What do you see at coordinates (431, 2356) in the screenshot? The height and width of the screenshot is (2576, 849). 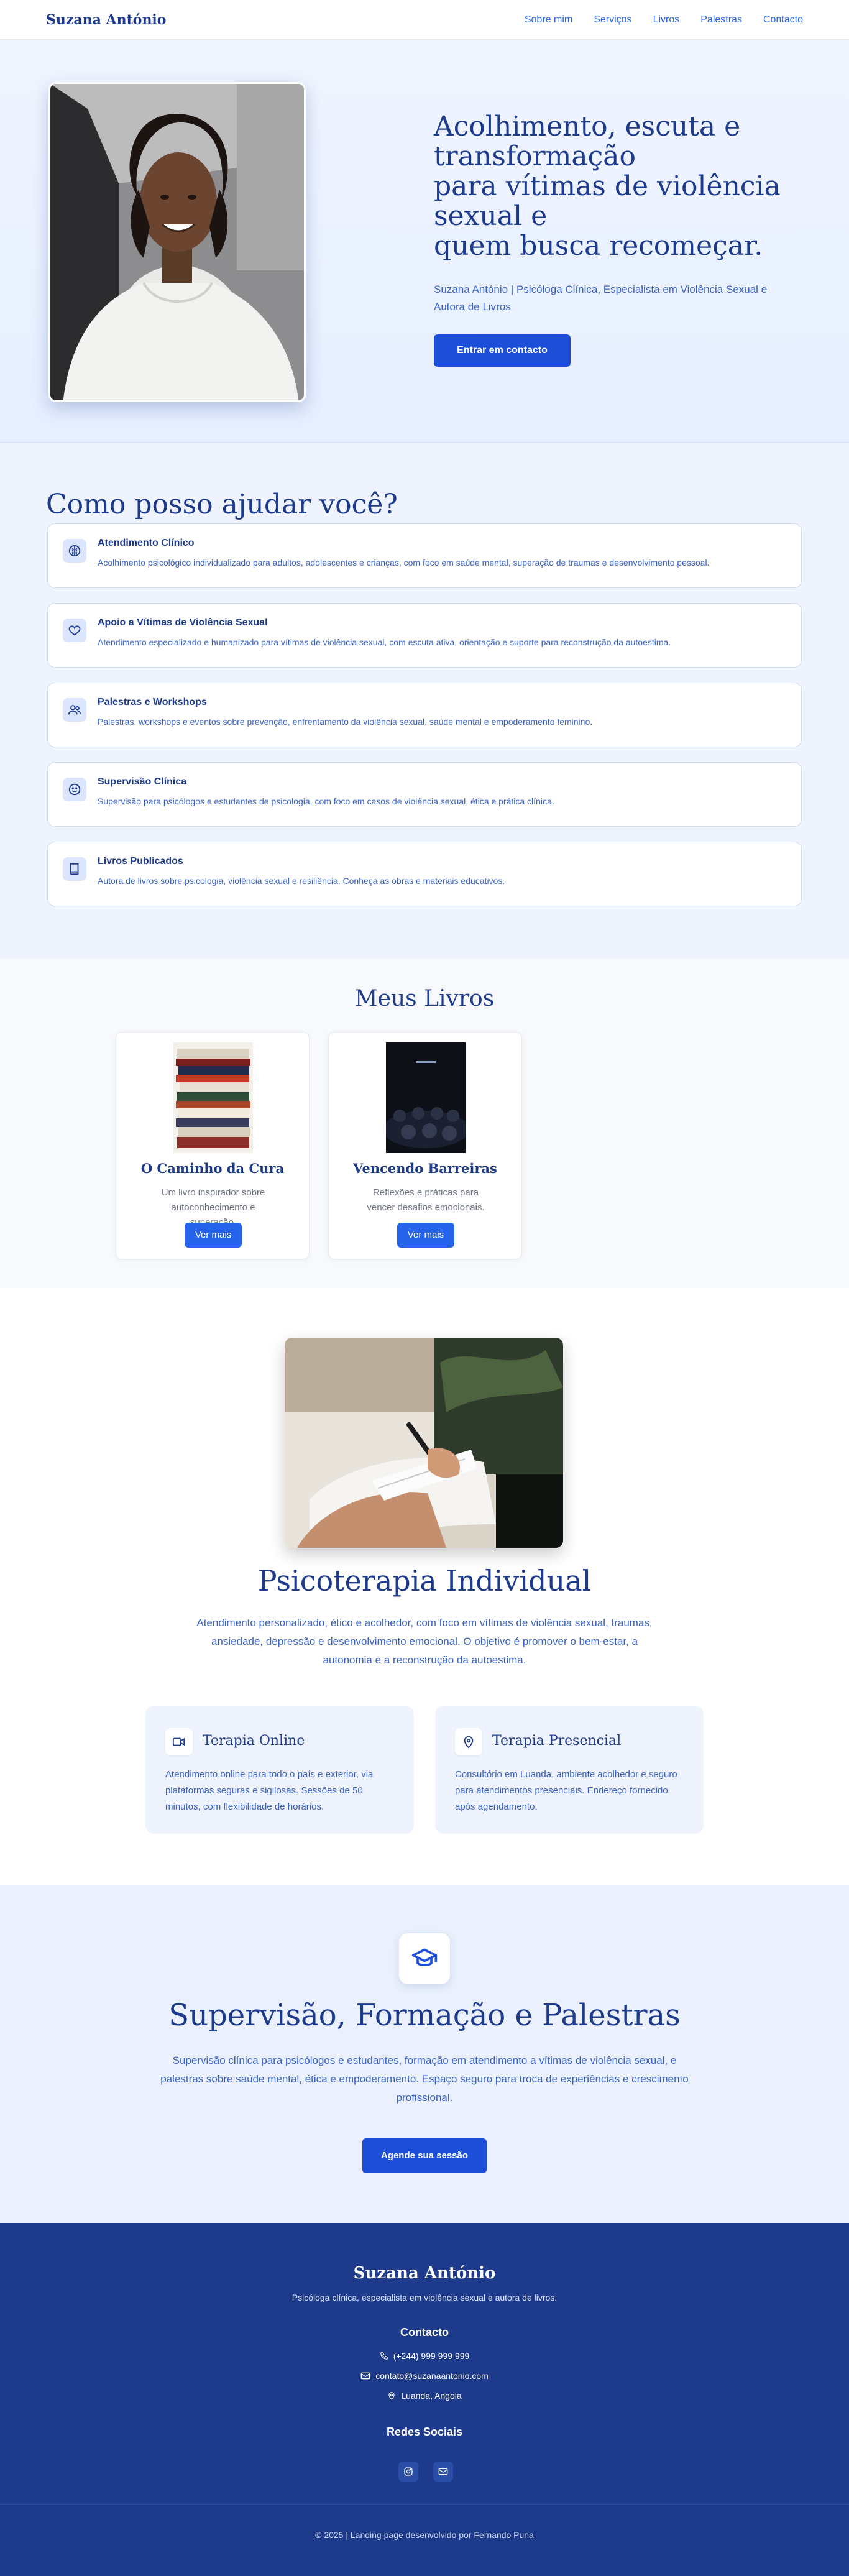 I see `footer-phone-text: (+244) 999 999 999` at bounding box center [431, 2356].